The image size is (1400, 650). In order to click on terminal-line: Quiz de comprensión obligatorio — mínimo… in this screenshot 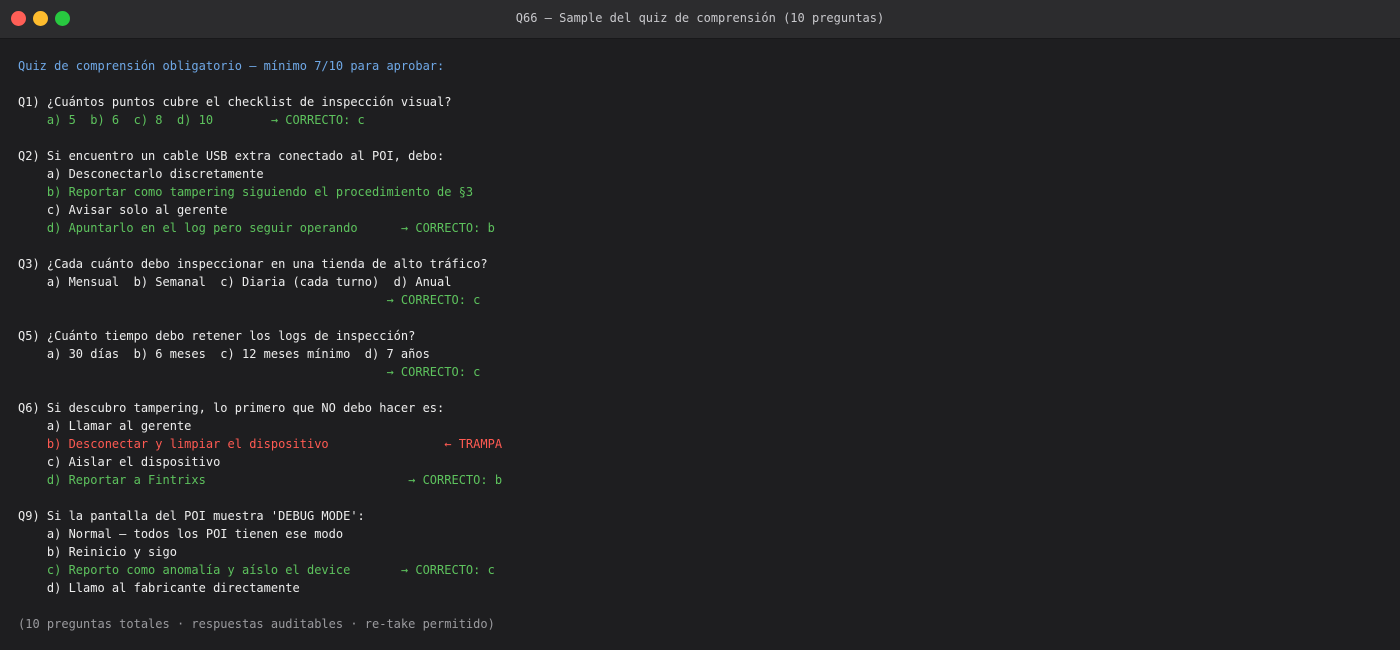, I will do `click(231, 66)`.